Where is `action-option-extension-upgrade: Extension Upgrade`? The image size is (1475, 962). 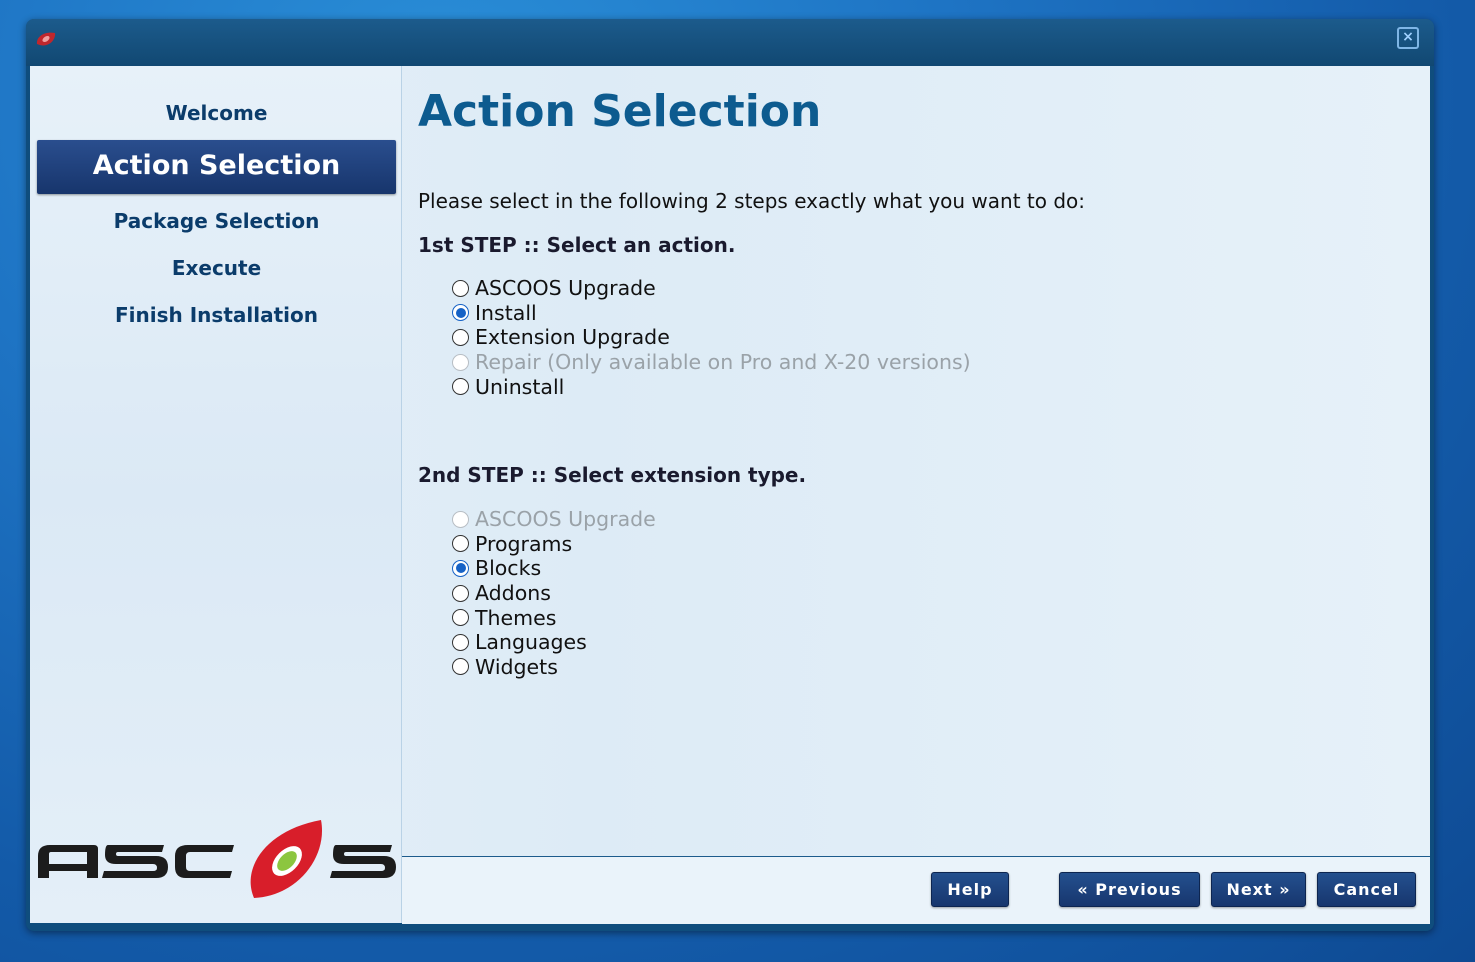 action-option-extension-upgrade: Extension Upgrade is located at coordinates (711, 337).